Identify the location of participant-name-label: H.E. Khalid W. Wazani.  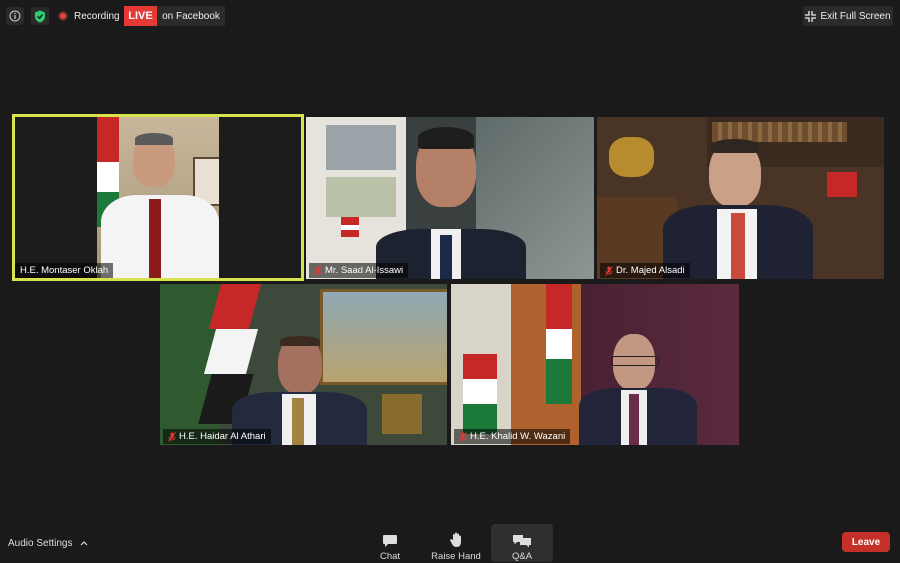
(512, 436).